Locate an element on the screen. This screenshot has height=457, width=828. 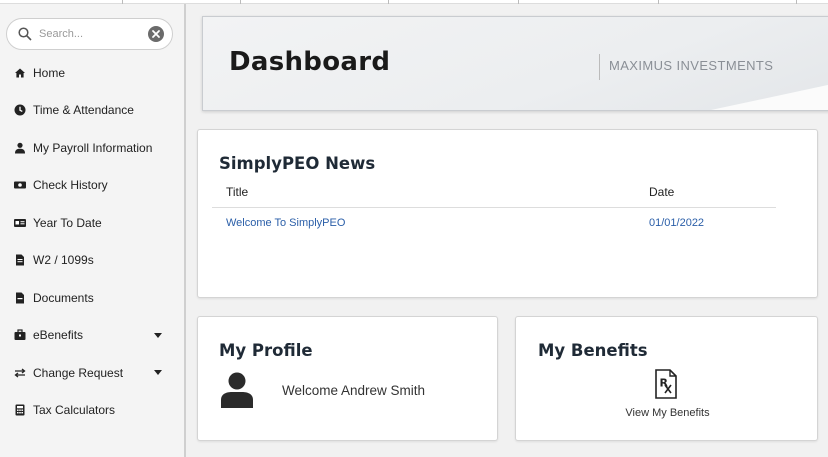
search-box is located at coordinates (89, 34).